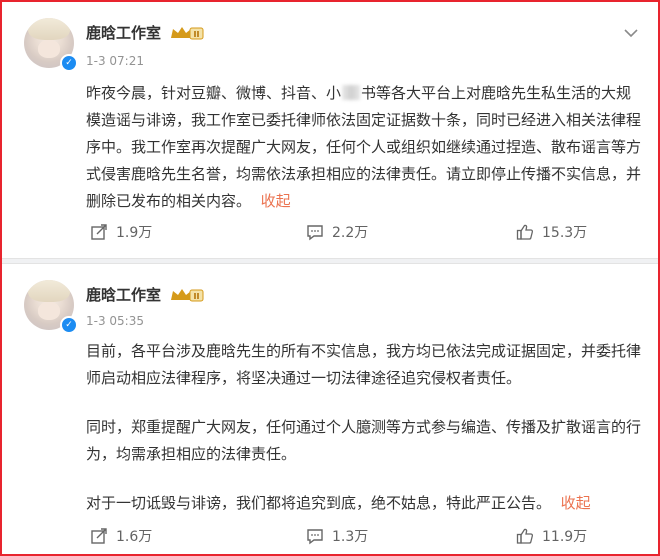 The image size is (660, 556). I want to click on post-actions: 1.6万 1.3万 11.9万, so click(330, 536).